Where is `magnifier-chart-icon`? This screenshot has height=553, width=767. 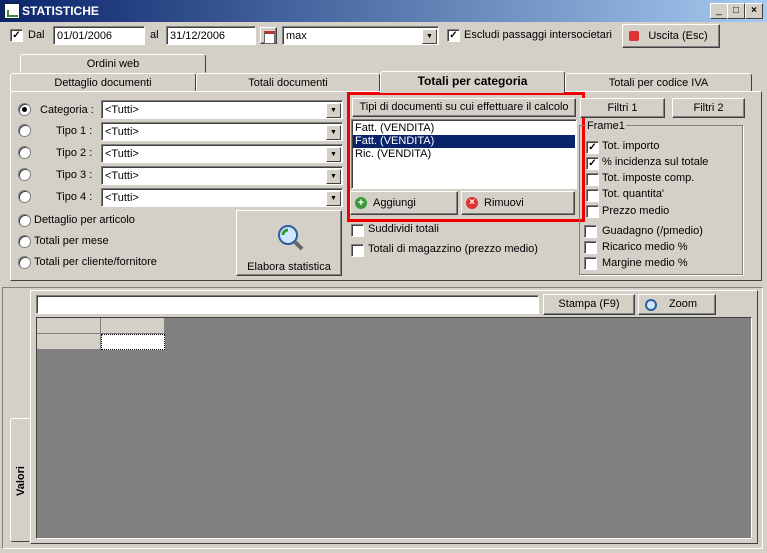
magnifier-chart-icon is located at coordinates (291, 238).